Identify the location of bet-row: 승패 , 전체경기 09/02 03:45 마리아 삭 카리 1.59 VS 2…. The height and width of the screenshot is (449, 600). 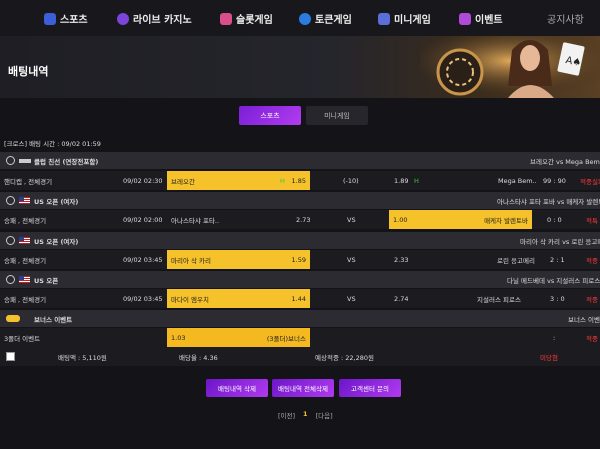
(300, 259).